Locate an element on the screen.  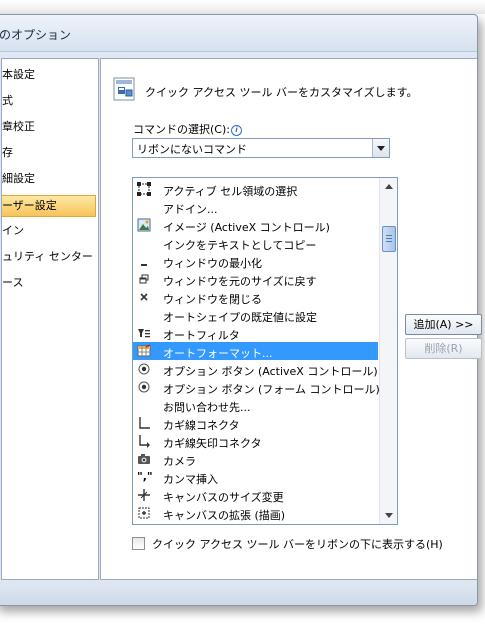
list-item: キャンバスの拡張 (描画) is located at coordinates (255, 513).